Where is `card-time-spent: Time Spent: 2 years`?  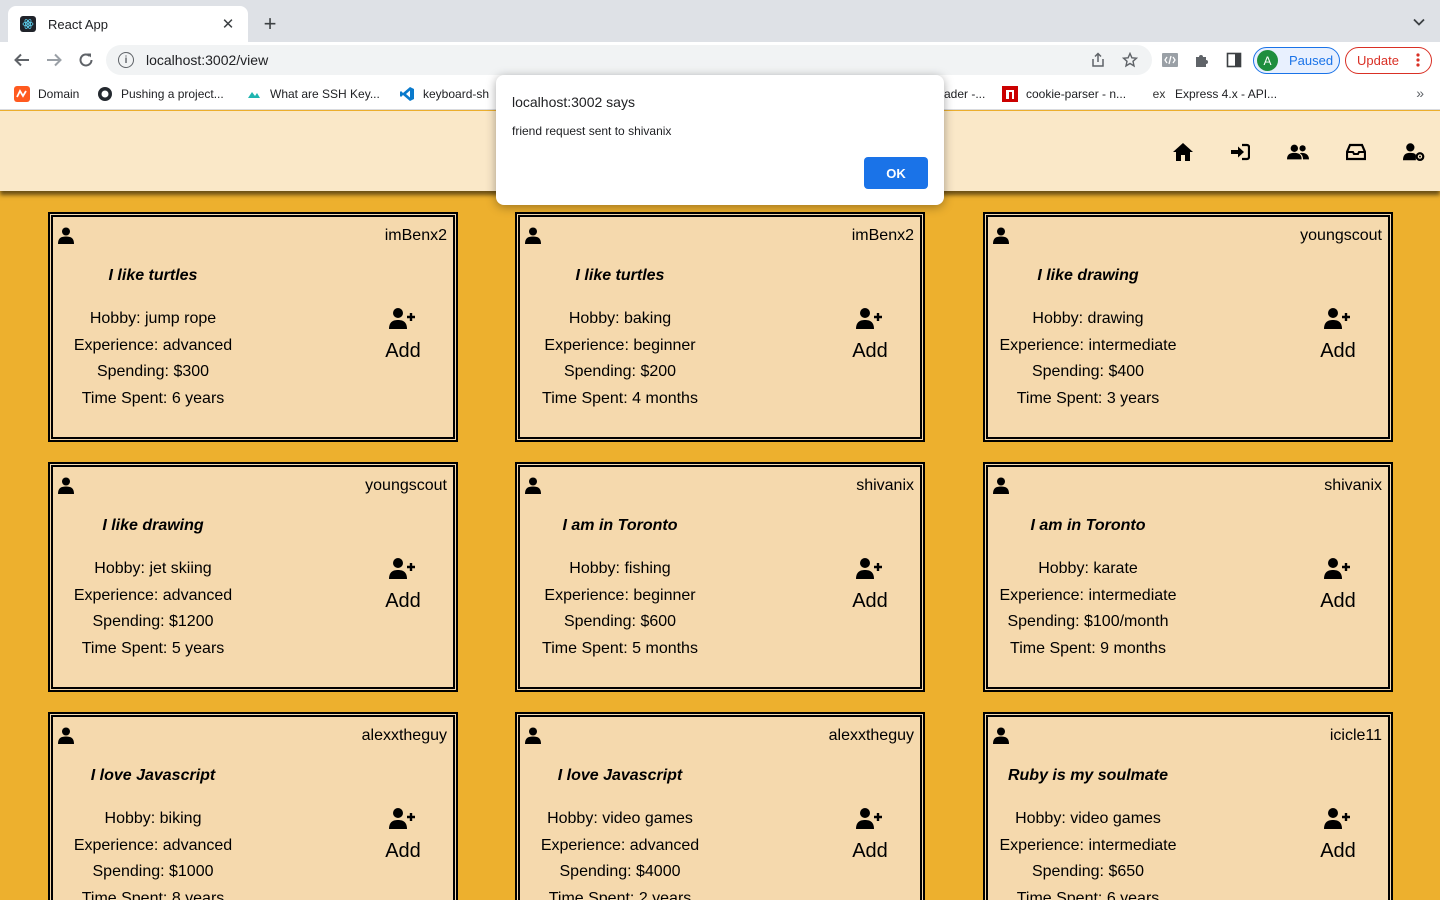 card-time-spent: Time Spent: 2 years is located at coordinates (620, 894).